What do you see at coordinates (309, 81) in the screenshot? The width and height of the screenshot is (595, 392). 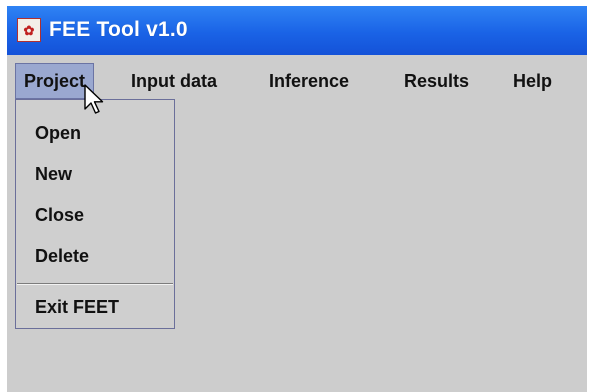 I see `menu-inference: Inference` at bounding box center [309, 81].